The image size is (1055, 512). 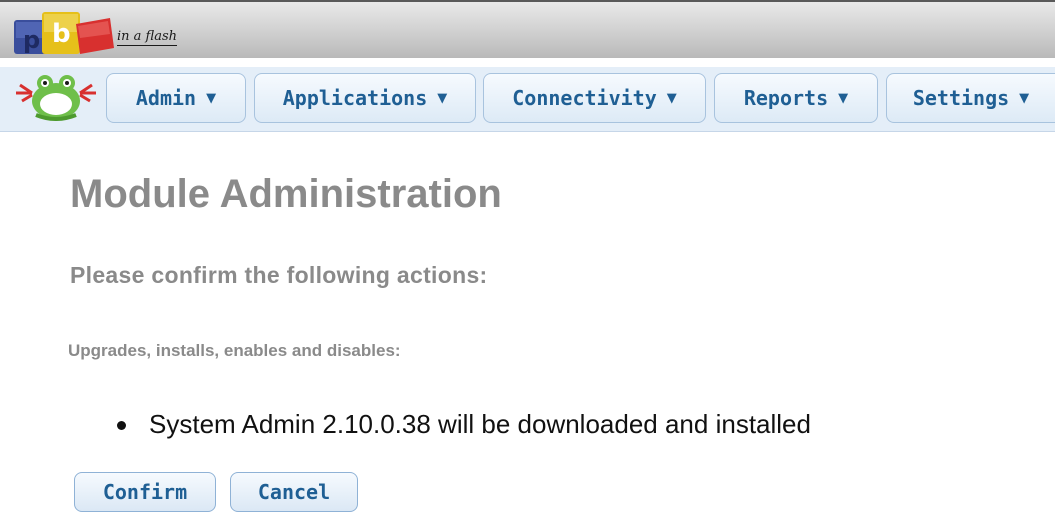 I want to click on top-header-bar: p b in a flash, so click(x=527, y=29).